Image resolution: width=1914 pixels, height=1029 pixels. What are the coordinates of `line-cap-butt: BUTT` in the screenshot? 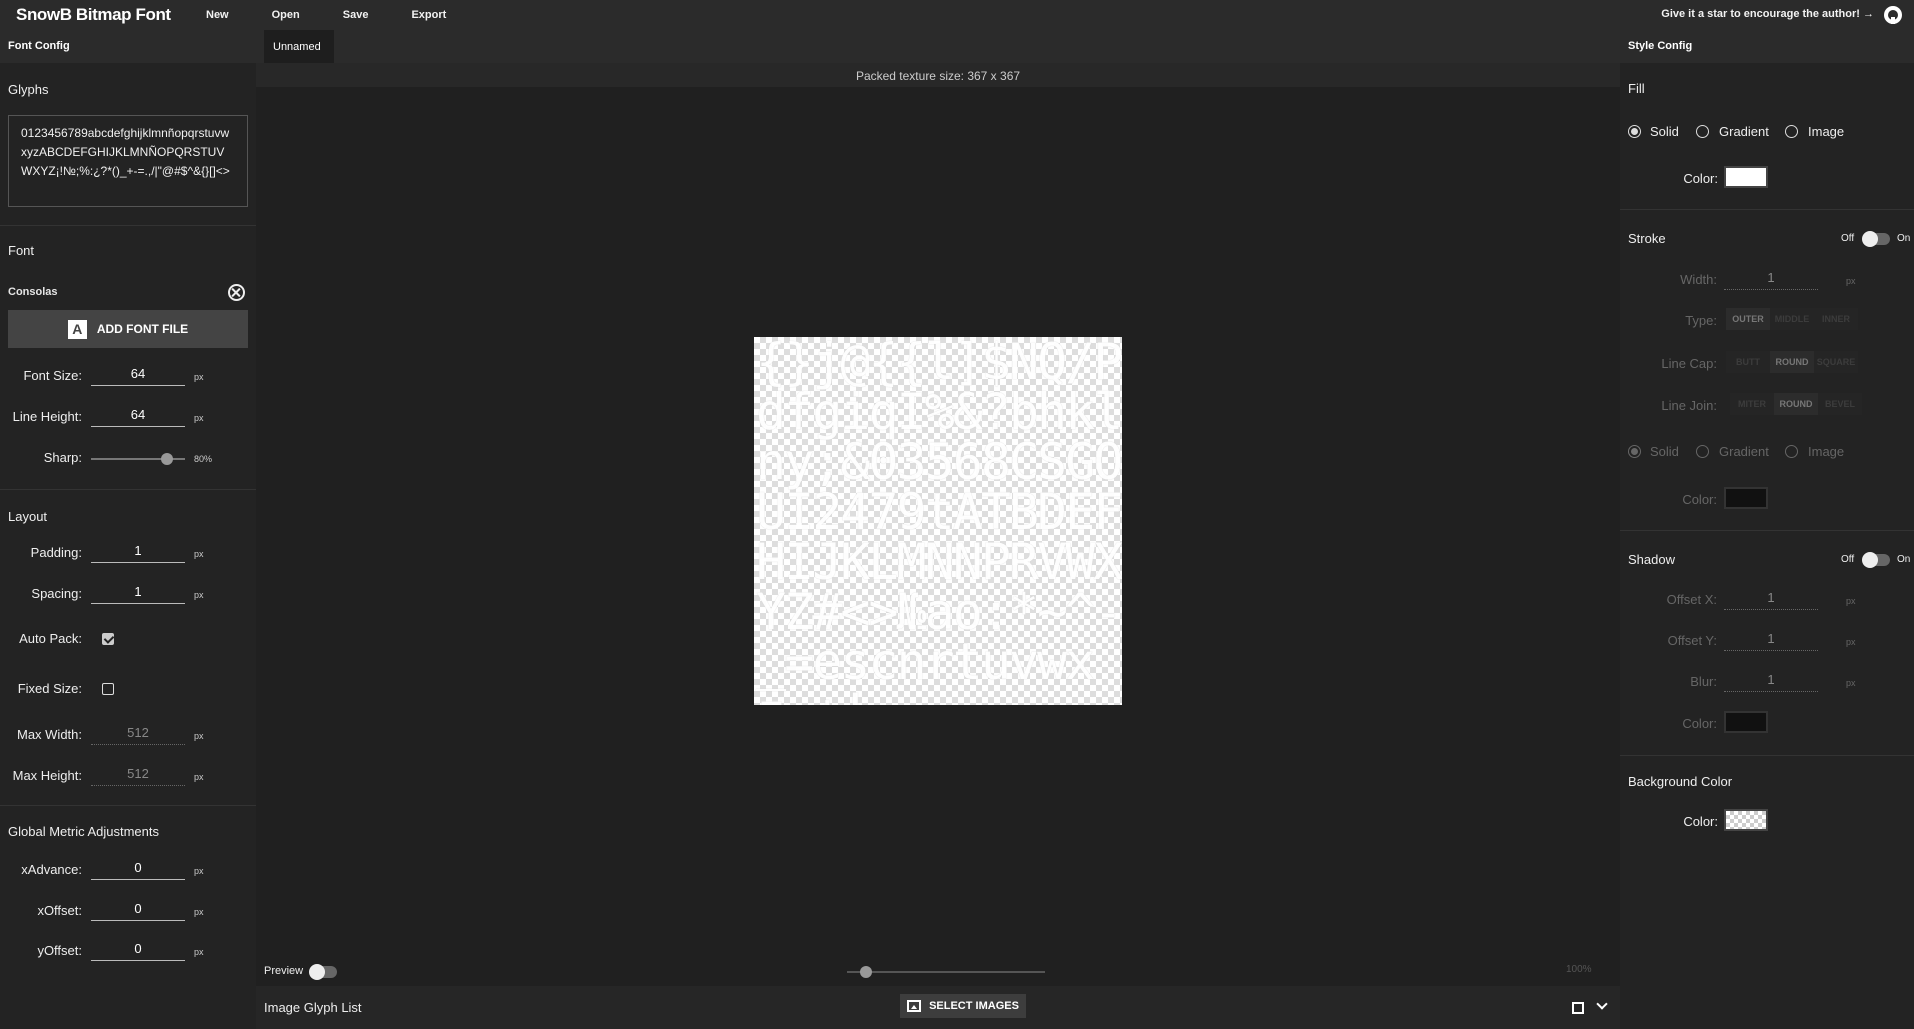 It's located at (1748, 362).